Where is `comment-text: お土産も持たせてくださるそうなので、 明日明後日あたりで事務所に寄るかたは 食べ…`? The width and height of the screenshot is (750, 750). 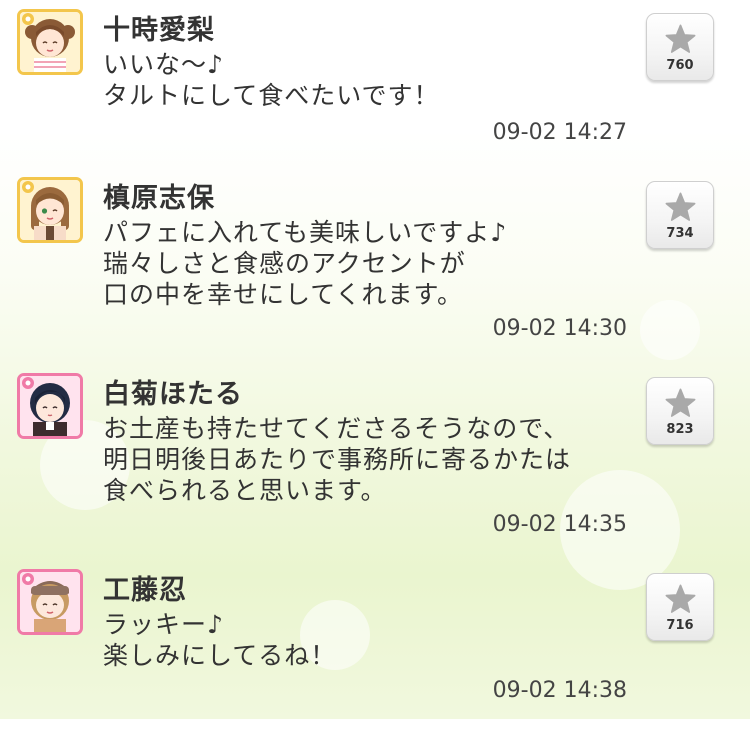
comment-text: お土産も持たせてくださるそうなので、 明日明後日あたりで事務所に寄るかたは 食べ… is located at coordinates (337, 459).